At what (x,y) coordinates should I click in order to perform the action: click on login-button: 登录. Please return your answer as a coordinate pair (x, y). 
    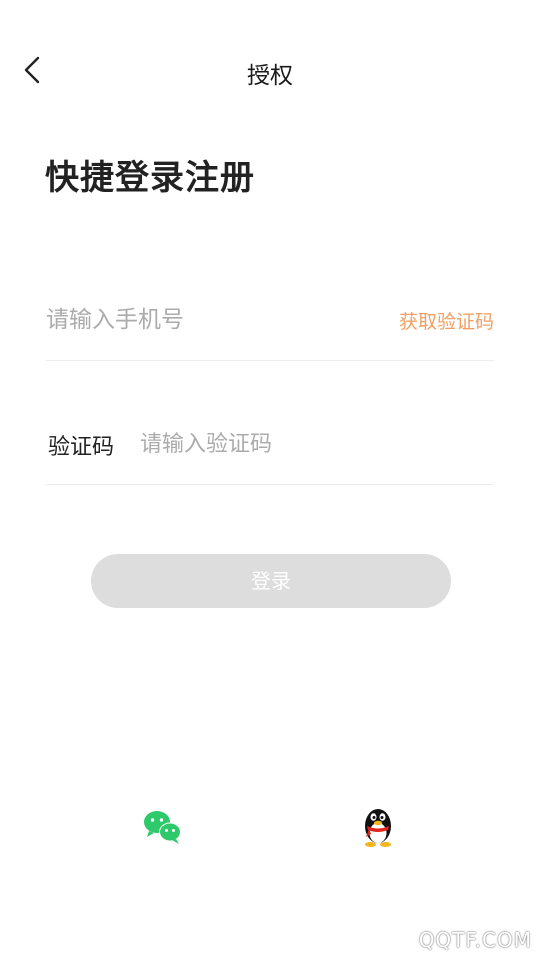
    Looking at the image, I should click on (271, 581).